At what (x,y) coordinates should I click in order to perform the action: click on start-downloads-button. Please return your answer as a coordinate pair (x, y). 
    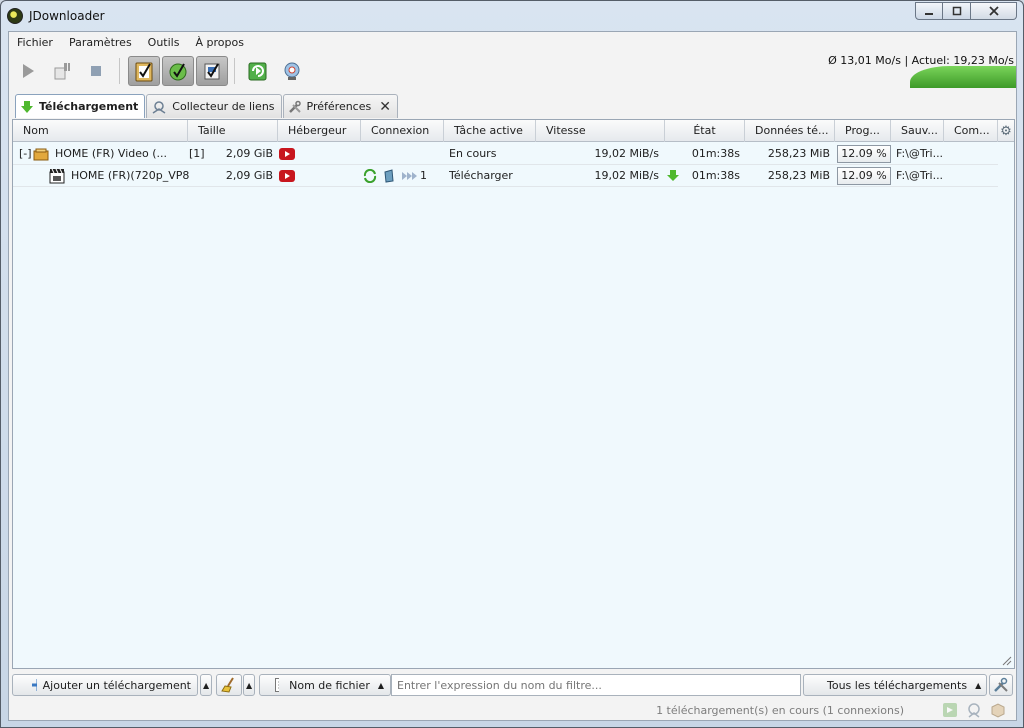
    Looking at the image, I should click on (28, 71).